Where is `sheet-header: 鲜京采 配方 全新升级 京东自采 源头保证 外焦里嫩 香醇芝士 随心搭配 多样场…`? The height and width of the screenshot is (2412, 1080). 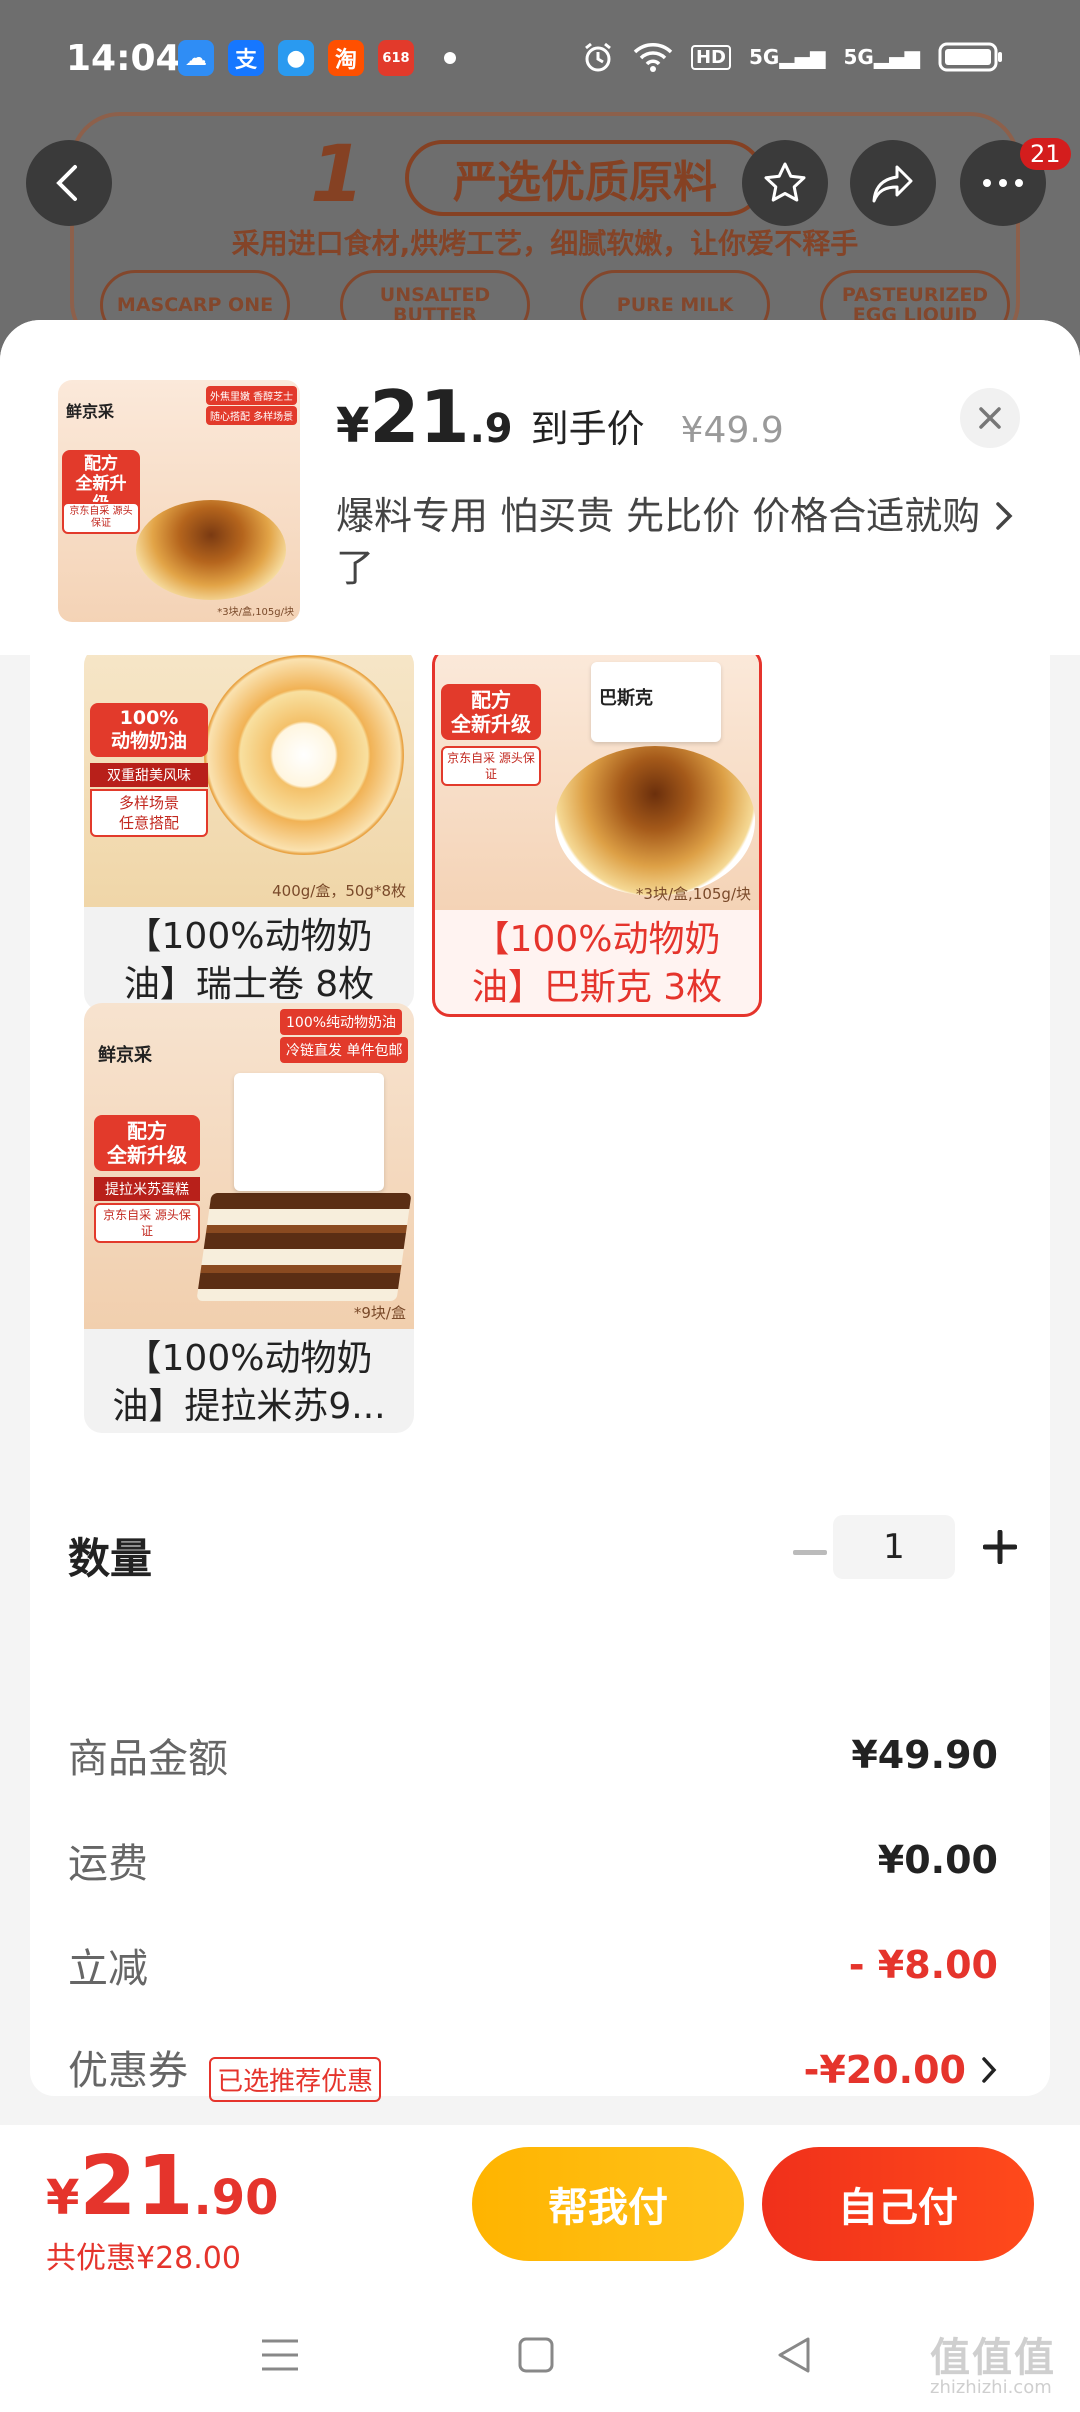 sheet-header: 鲜京采 配方 全新升级 京东自采 源头保证 外焦里嫩 香醇芝士 随心搭配 多样场… is located at coordinates (540, 487).